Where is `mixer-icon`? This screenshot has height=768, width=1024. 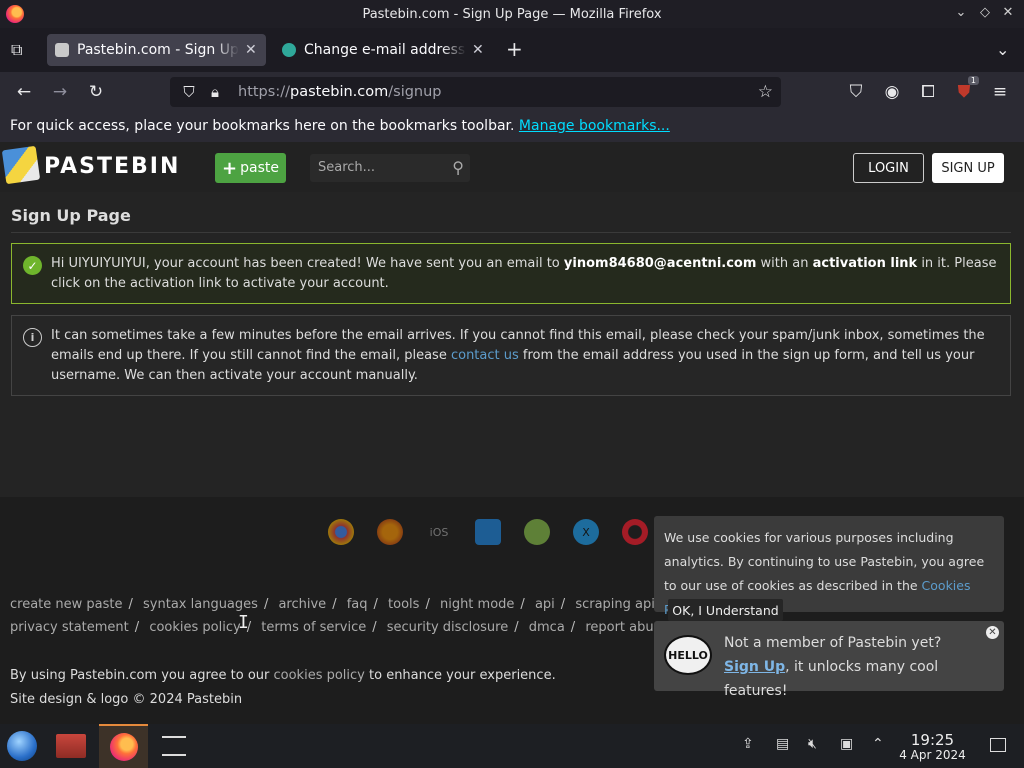
mixer-icon is located at coordinates (174, 746).